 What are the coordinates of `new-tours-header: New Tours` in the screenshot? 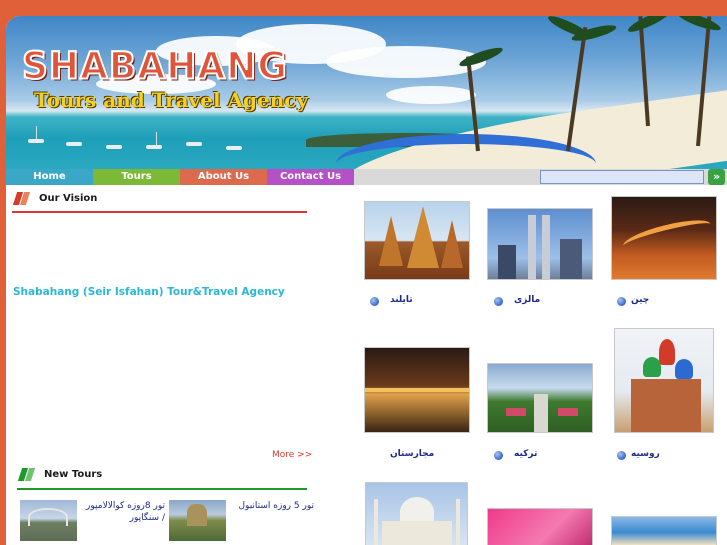 It's located at (167, 477).